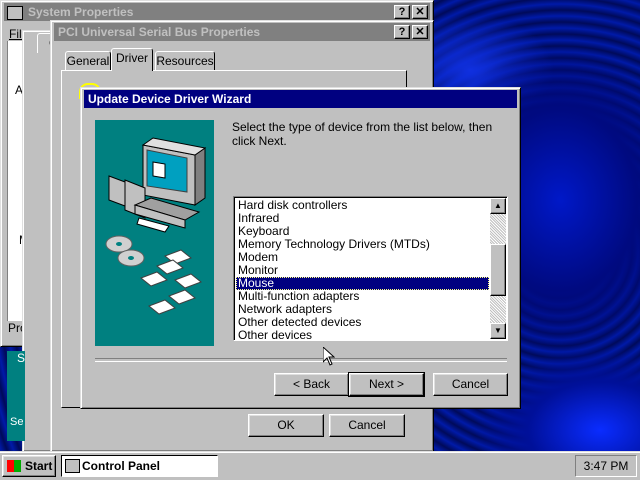  I want to click on windows-logo-icon, so click(14, 466).